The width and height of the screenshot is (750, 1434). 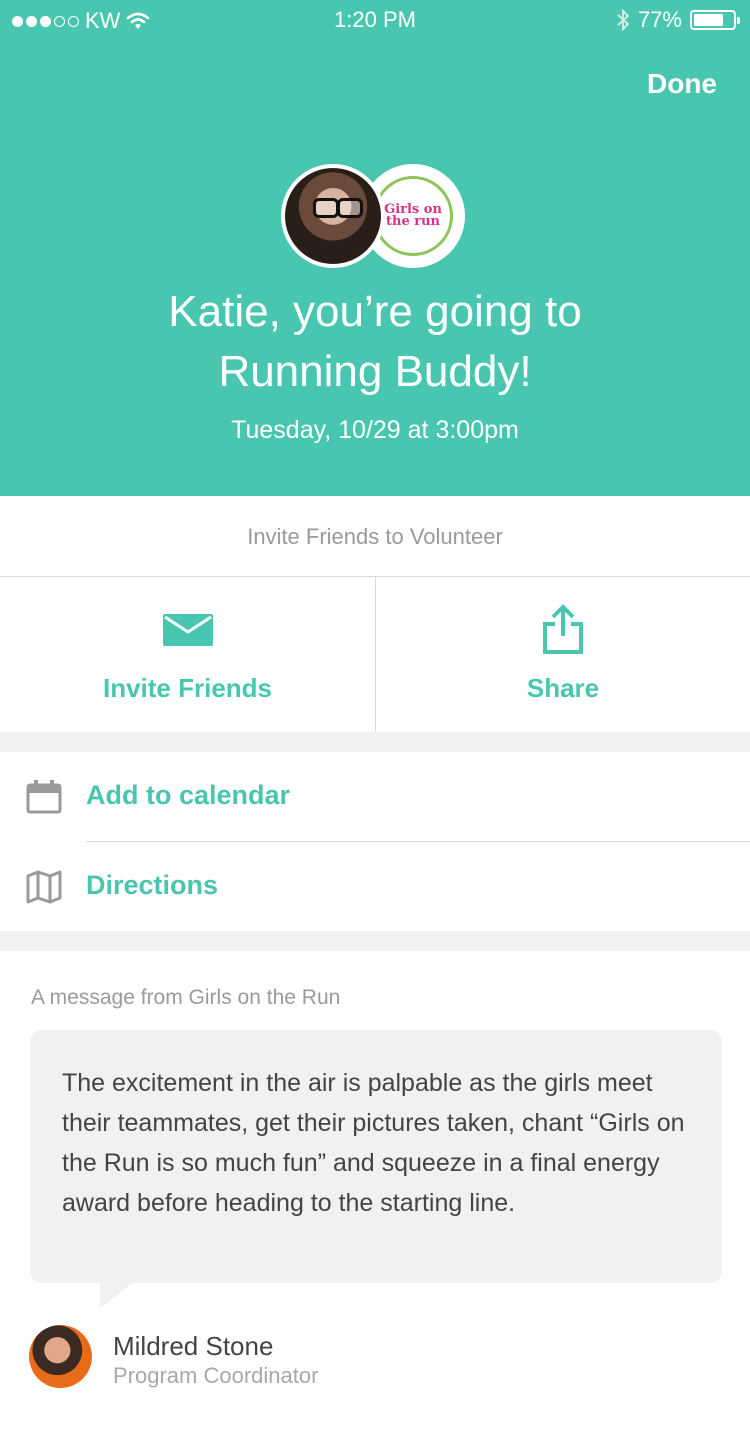 I want to click on headline-line-2: Running Buddy!, so click(x=375, y=371).